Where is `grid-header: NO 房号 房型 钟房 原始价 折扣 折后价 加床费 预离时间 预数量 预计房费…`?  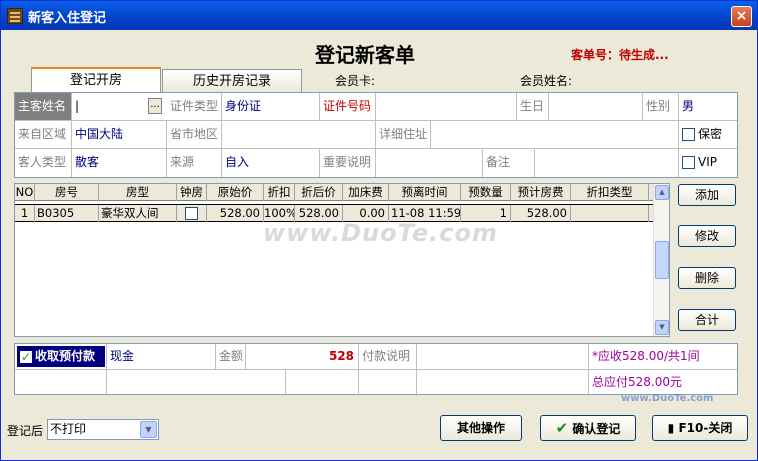 grid-header: NO 房号 房型 钟房 原始价 折扣 折后价 加床费 预离时间 预数量 预计房费… is located at coordinates (335, 192).